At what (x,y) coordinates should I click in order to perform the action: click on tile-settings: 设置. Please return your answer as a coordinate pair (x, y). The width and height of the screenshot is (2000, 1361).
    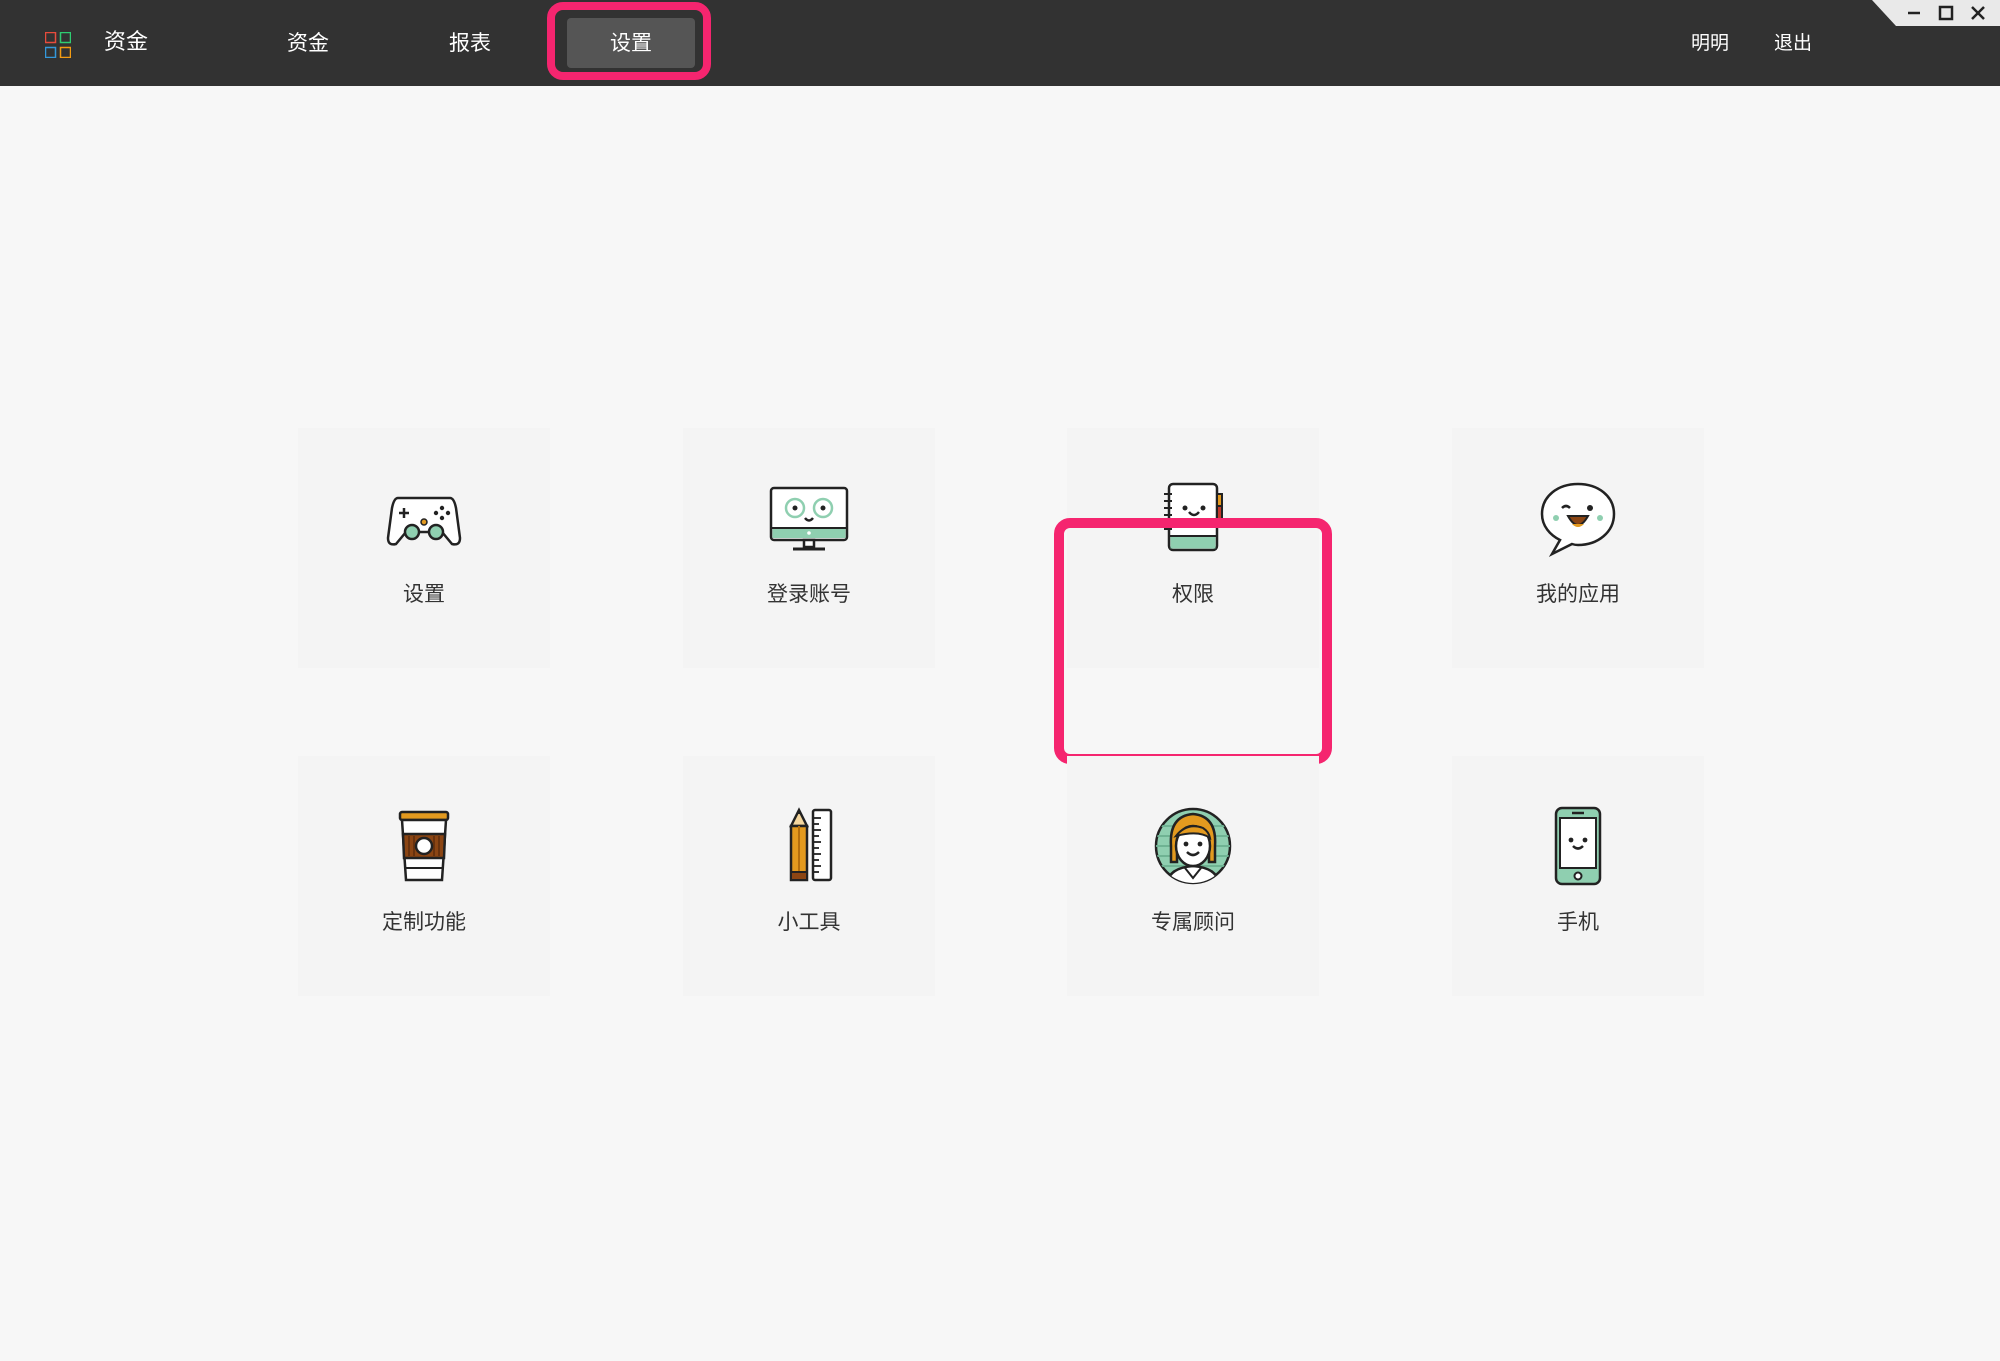
    Looking at the image, I should click on (424, 548).